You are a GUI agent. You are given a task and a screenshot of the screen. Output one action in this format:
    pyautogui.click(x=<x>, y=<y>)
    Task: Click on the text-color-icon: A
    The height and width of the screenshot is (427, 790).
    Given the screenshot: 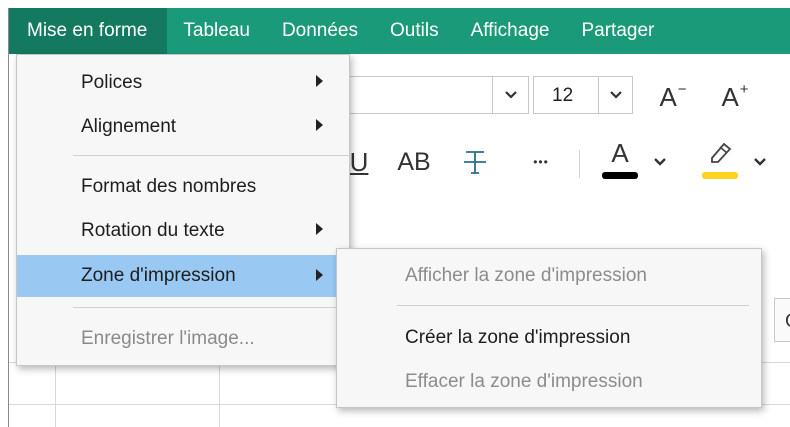 What is the action you would take?
    pyautogui.click(x=620, y=152)
    